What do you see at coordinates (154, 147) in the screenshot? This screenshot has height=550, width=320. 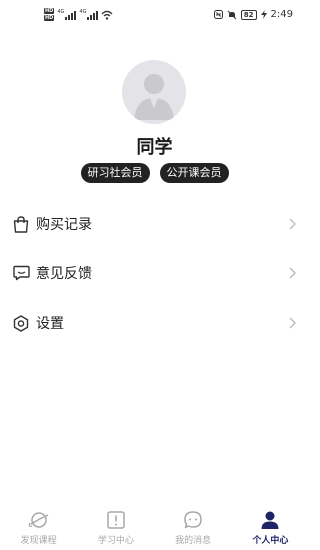 I see `user-name: 同学` at bounding box center [154, 147].